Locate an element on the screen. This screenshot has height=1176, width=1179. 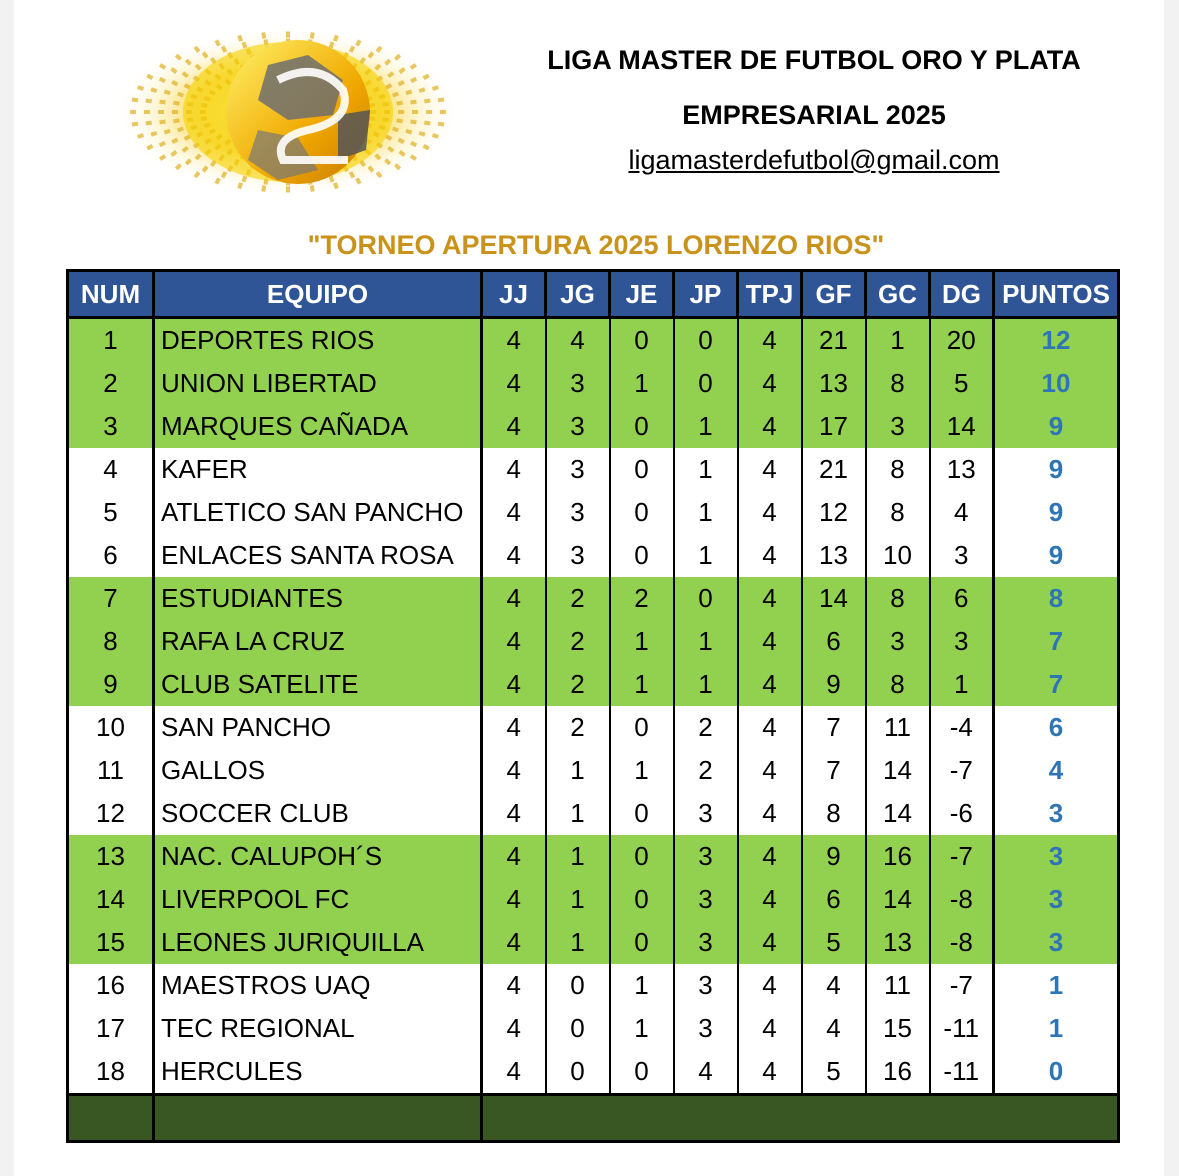
league-subtitle: EMPRESARIAL 2025 is located at coordinates (814, 115).